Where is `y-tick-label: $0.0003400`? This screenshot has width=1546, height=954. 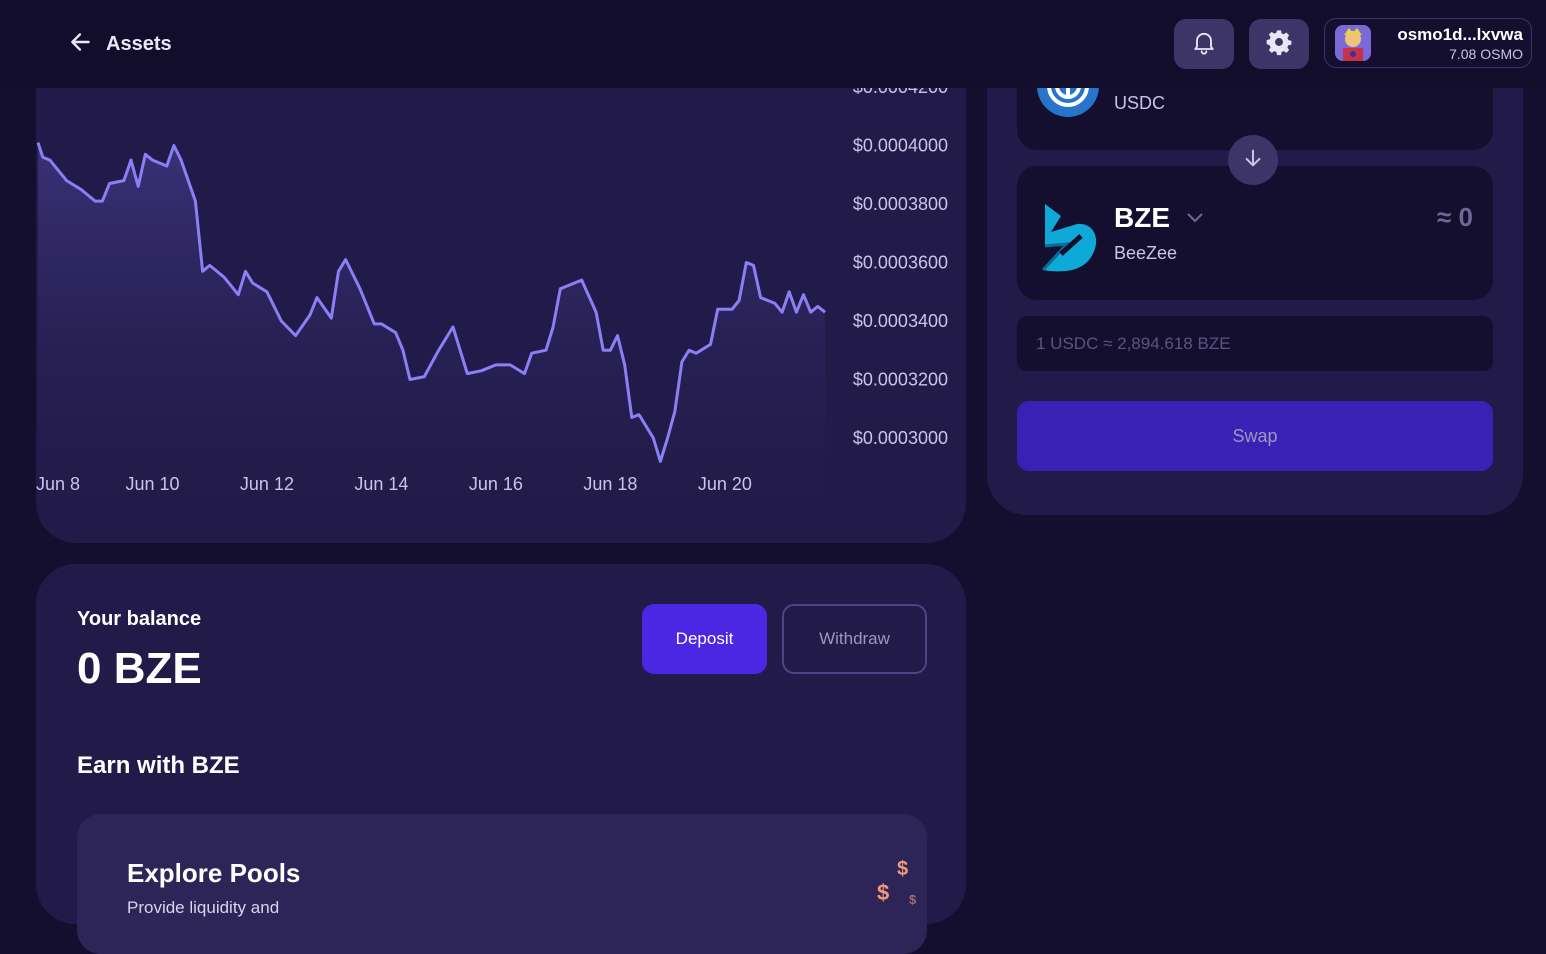
y-tick-label: $0.0003400 is located at coordinates (900, 321).